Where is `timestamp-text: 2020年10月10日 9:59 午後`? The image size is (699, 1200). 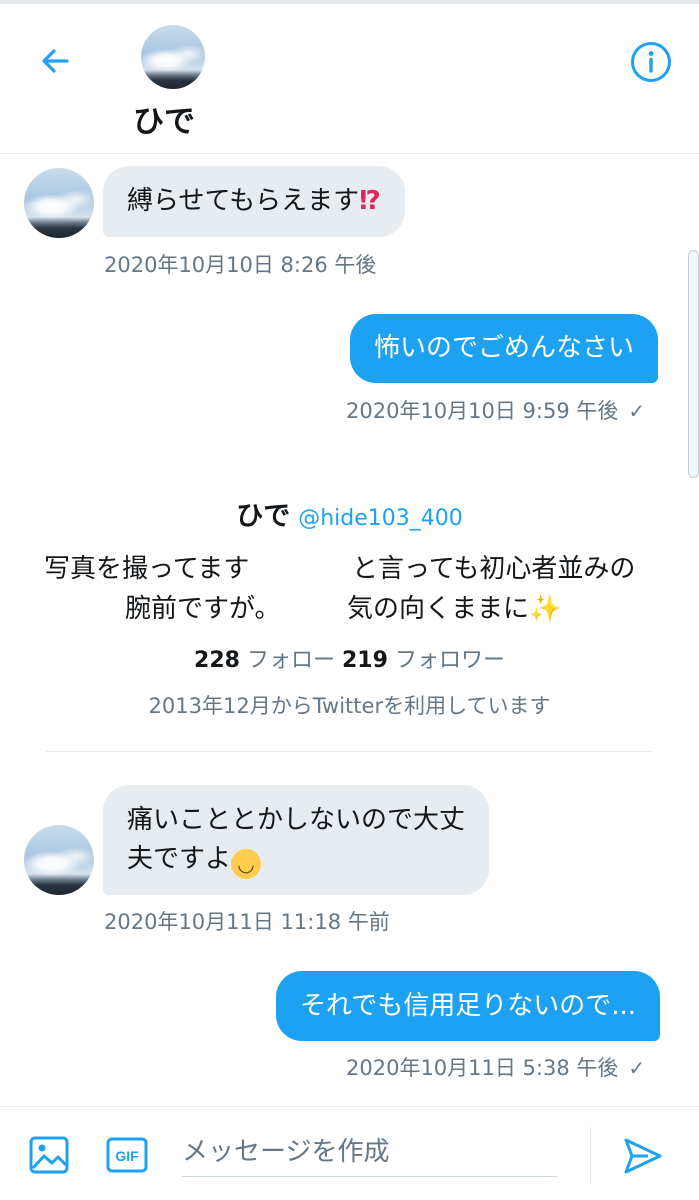
timestamp-text: 2020年10月10日 9:59 午後 is located at coordinates (482, 411).